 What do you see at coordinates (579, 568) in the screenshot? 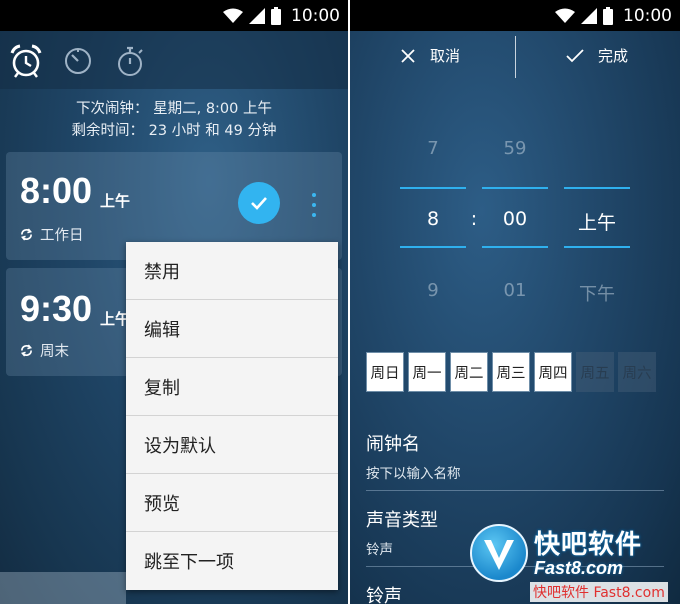
I see `watermark-url: Fast8.com` at bounding box center [579, 568].